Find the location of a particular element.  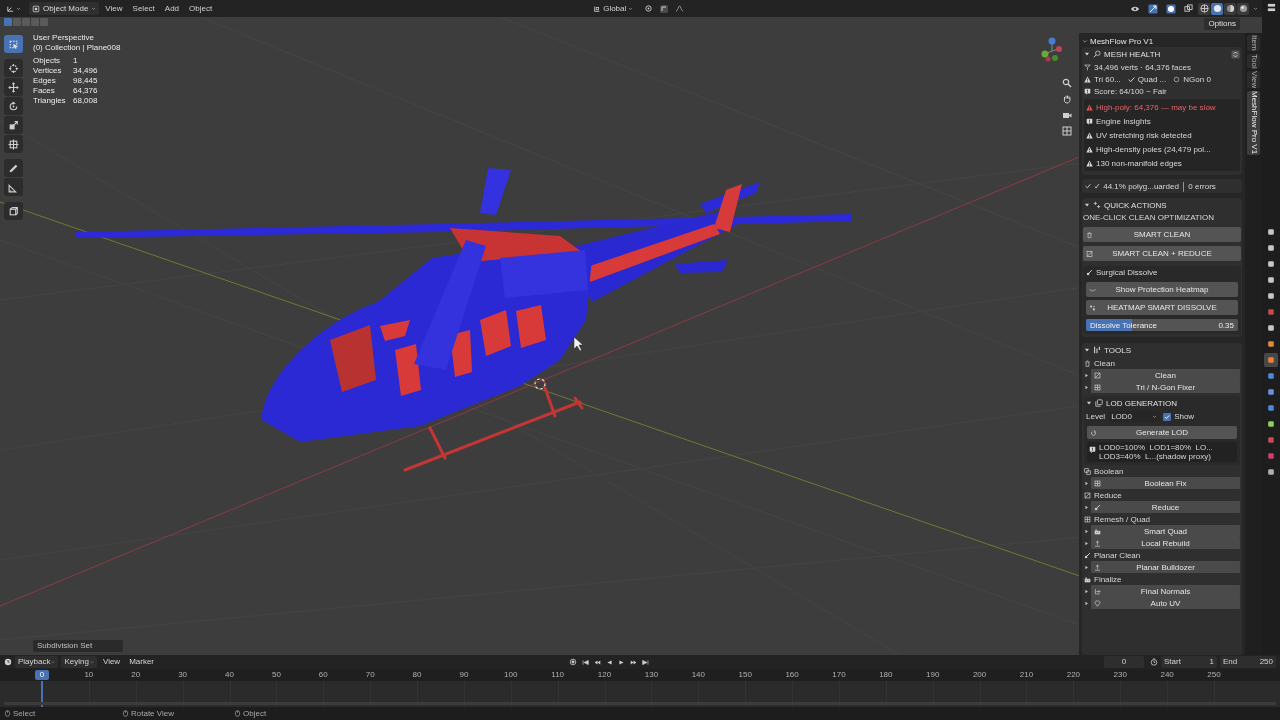

menu-item: Object is located at coordinates (201, 8).